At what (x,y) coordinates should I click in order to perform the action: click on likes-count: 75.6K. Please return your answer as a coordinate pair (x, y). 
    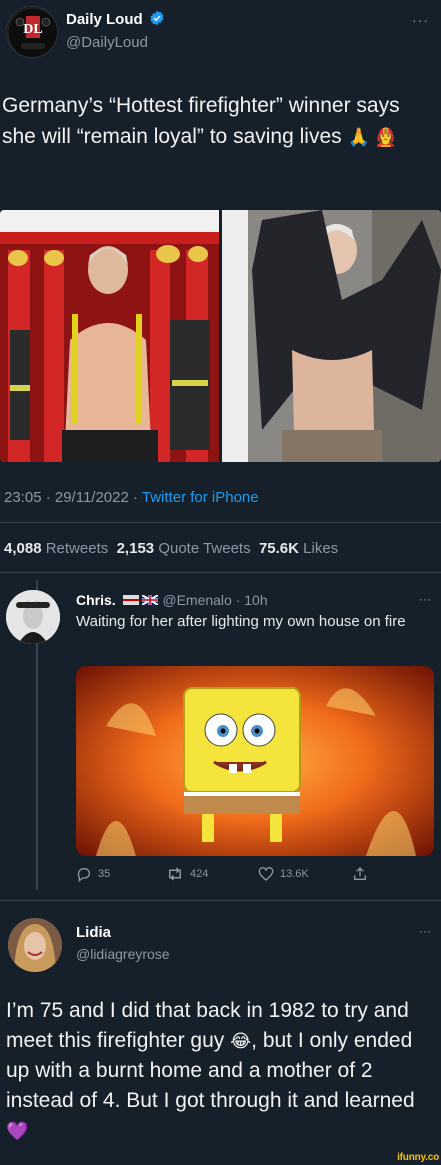
    Looking at the image, I should click on (278, 548).